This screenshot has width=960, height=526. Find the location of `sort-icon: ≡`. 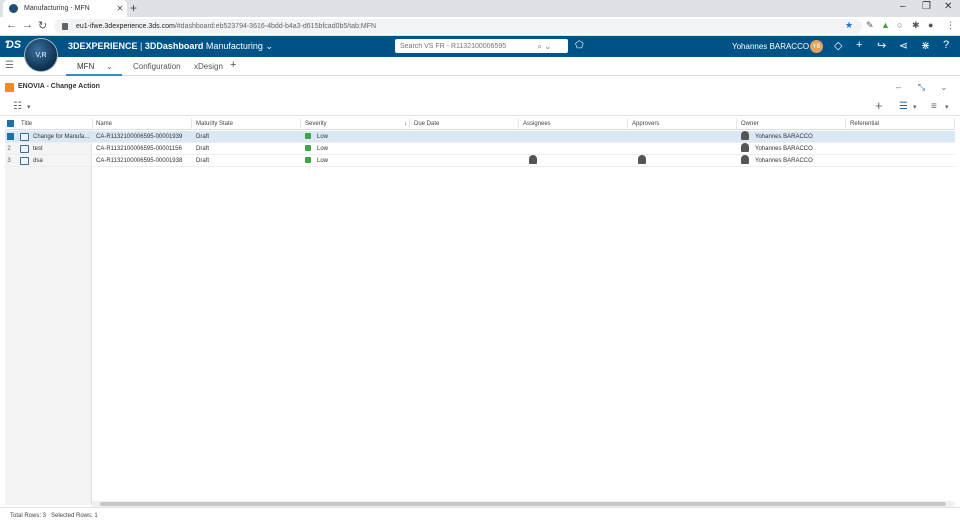

sort-icon: ≡ is located at coordinates (934, 106).